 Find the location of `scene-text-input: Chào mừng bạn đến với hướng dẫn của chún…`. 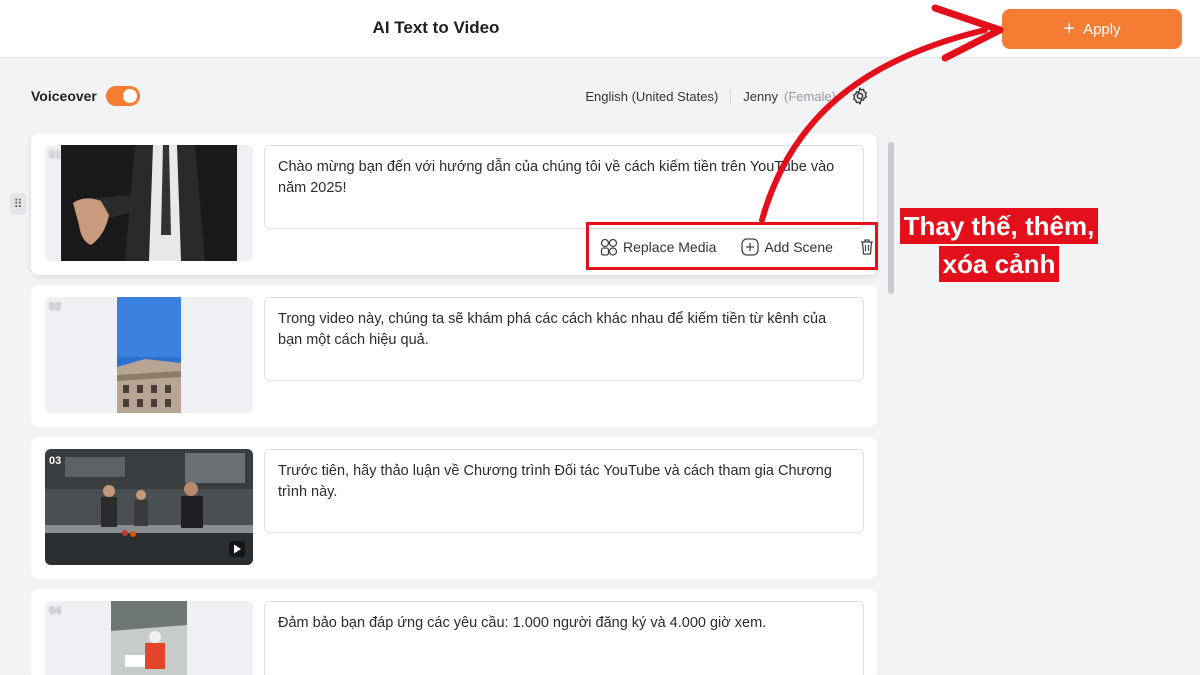

scene-text-input: Chào mừng bạn đến với hướng dẫn của chún… is located at coordinates (564, 187).